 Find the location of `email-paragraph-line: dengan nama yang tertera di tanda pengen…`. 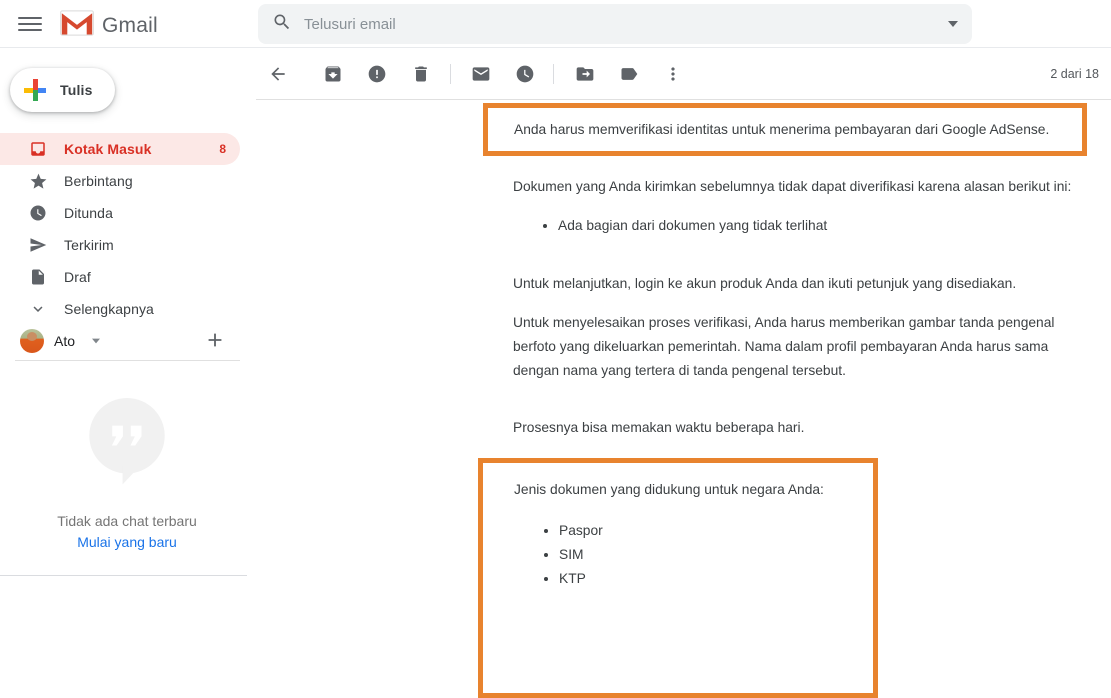

email-paragraph-line: dengan nama yang tertera di tanda pengen… is located at coordinates (679, 370).